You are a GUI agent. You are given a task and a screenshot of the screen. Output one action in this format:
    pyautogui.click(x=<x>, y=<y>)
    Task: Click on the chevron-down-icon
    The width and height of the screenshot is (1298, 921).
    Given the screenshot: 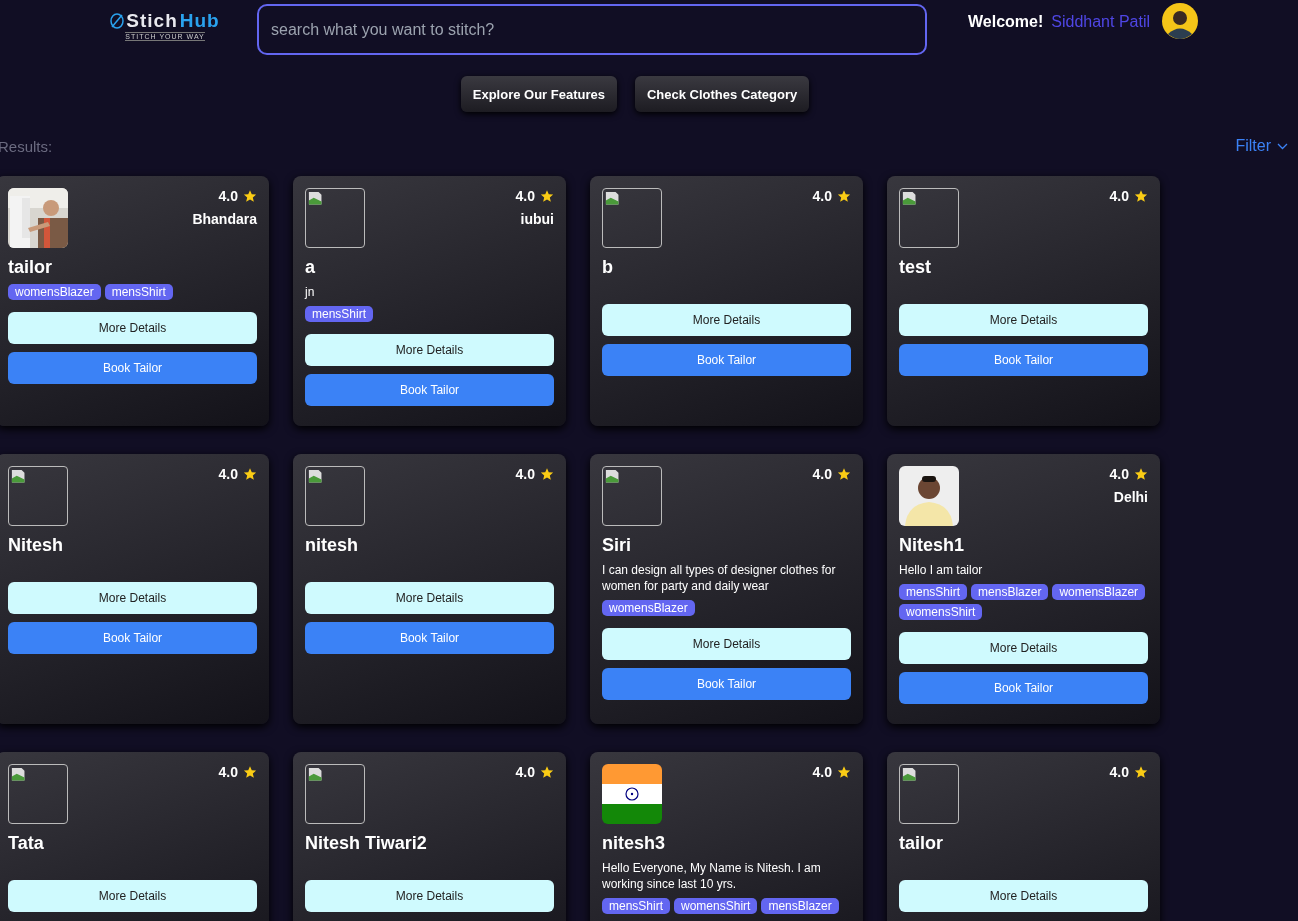 What is the action you would take?
    pyautogui.click(x=1282, y=146)
    